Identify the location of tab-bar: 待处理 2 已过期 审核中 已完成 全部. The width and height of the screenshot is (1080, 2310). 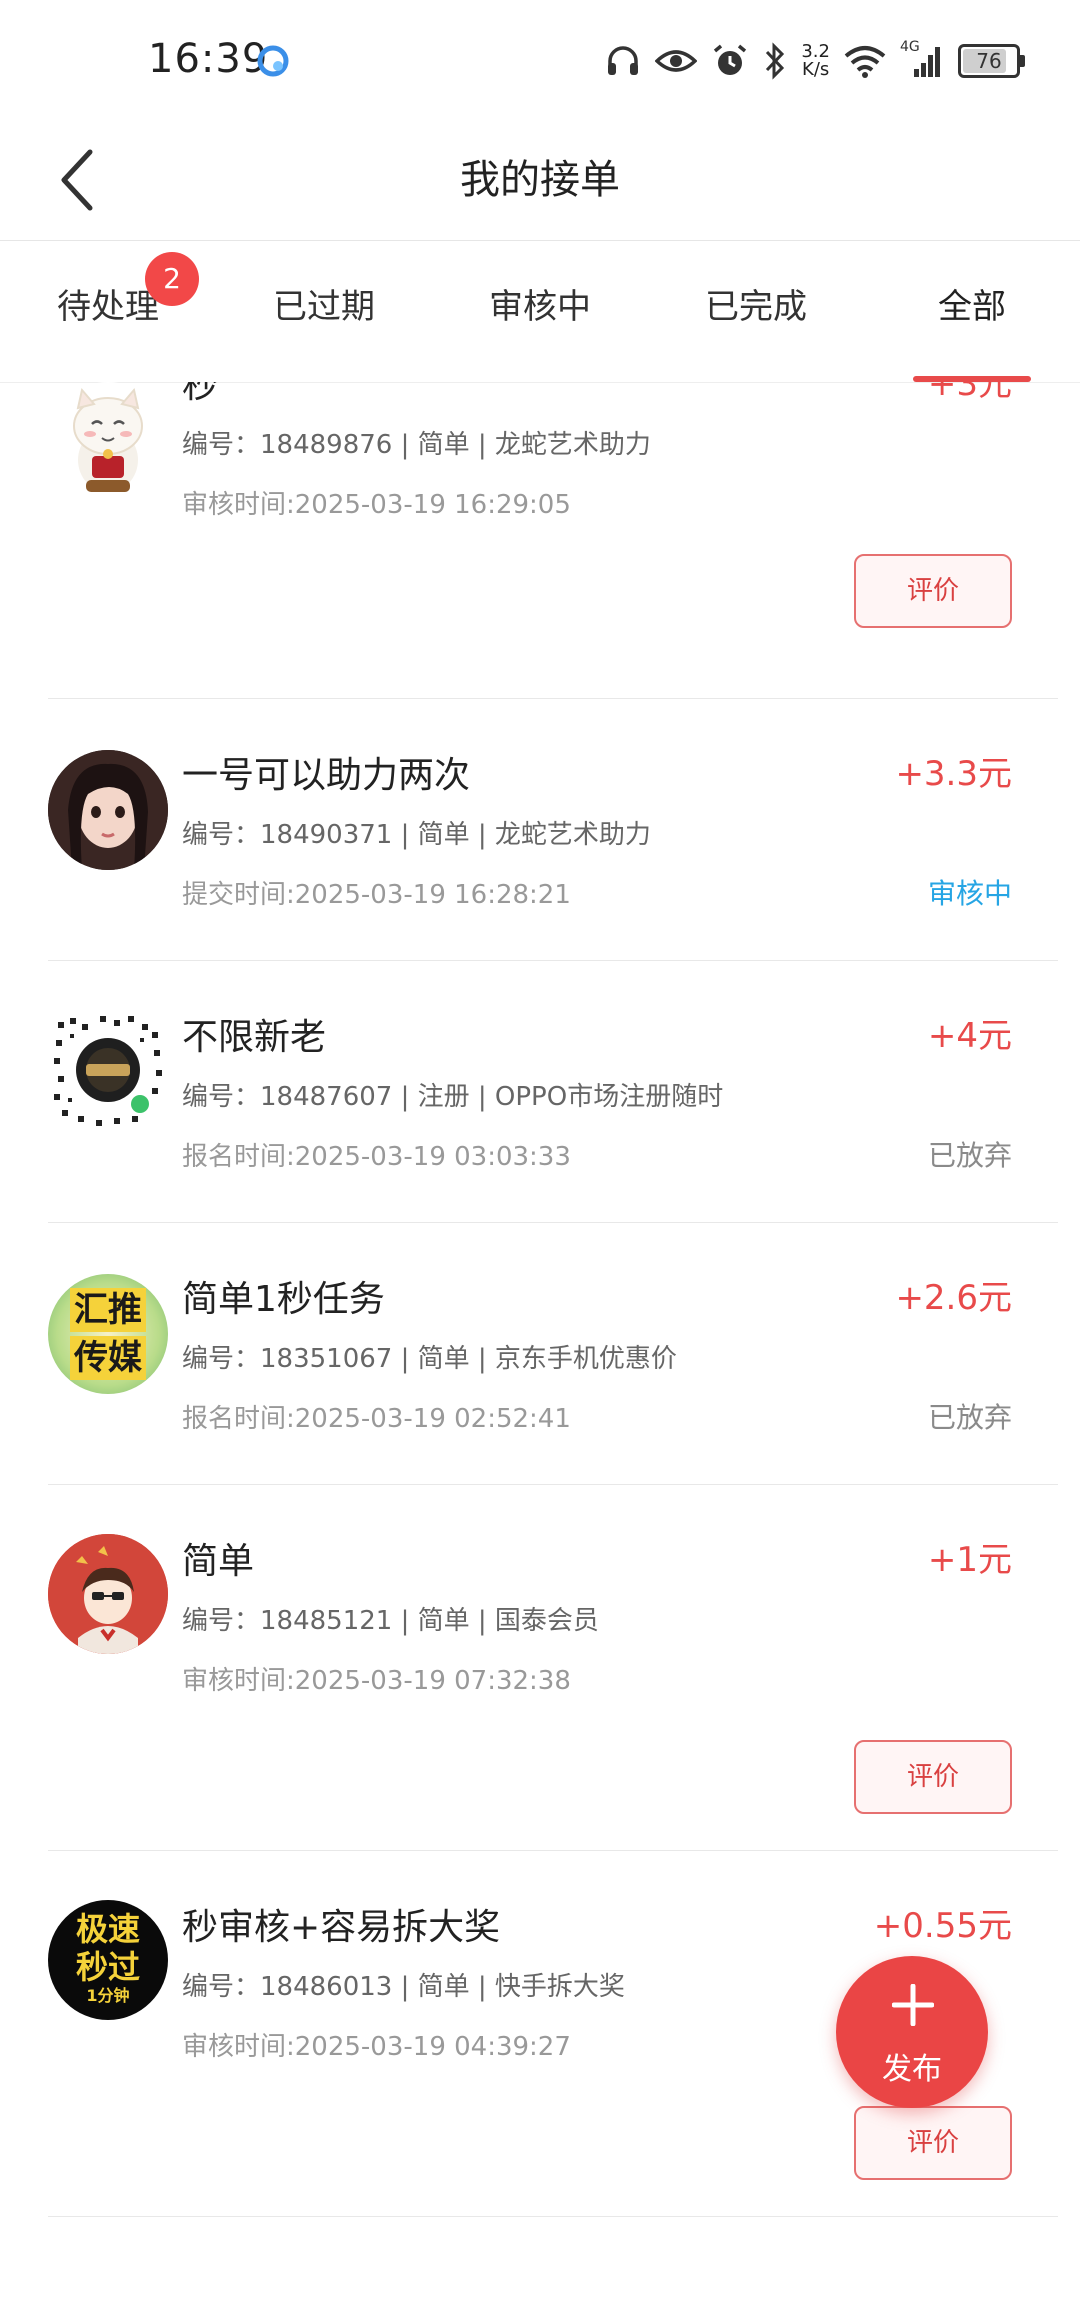
(540, 312).